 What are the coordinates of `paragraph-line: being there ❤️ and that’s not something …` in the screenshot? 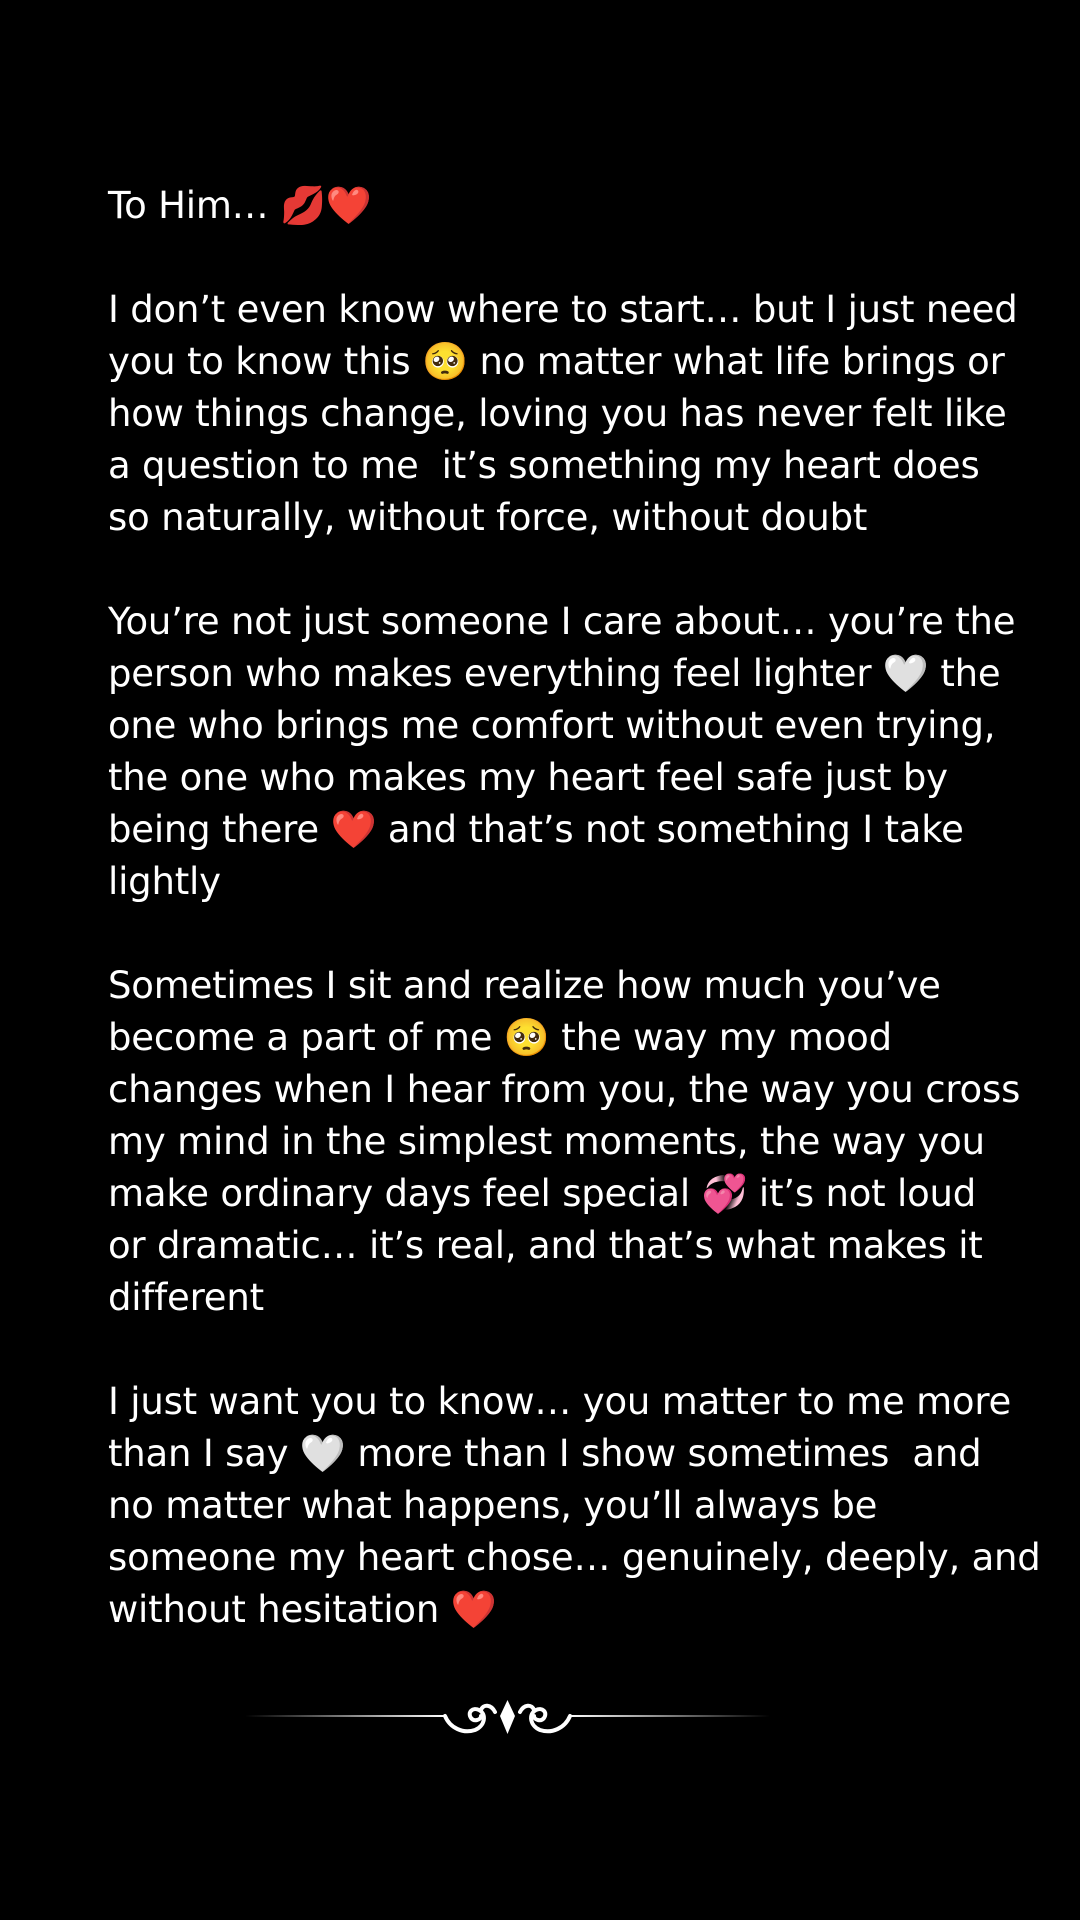 It's located at (536, 829).